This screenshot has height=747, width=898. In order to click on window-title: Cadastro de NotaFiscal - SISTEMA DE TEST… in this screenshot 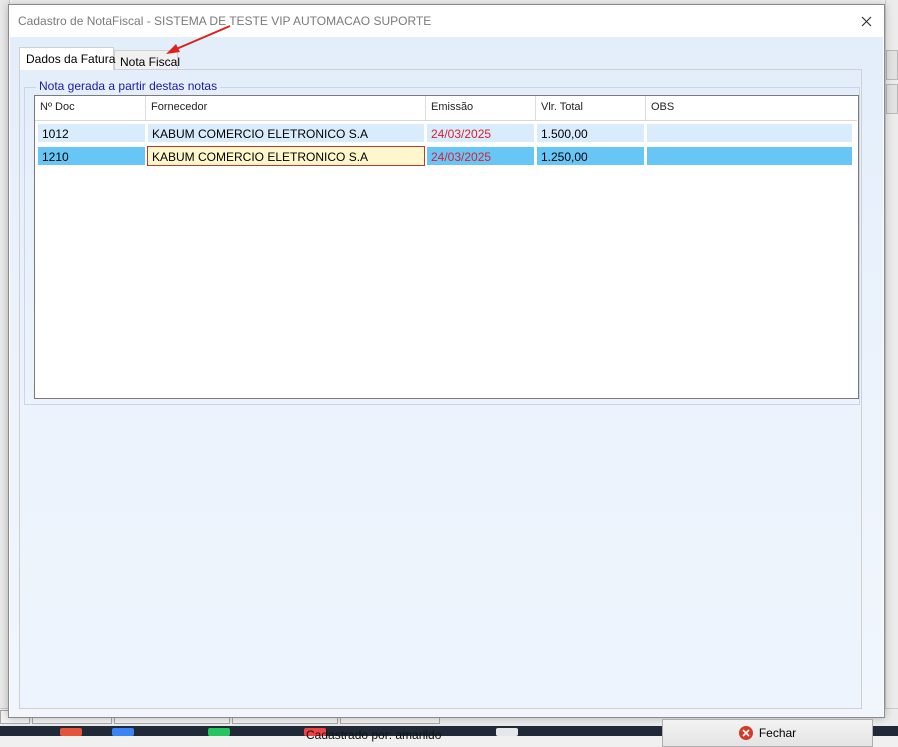, I will do `click(225, 21)`.